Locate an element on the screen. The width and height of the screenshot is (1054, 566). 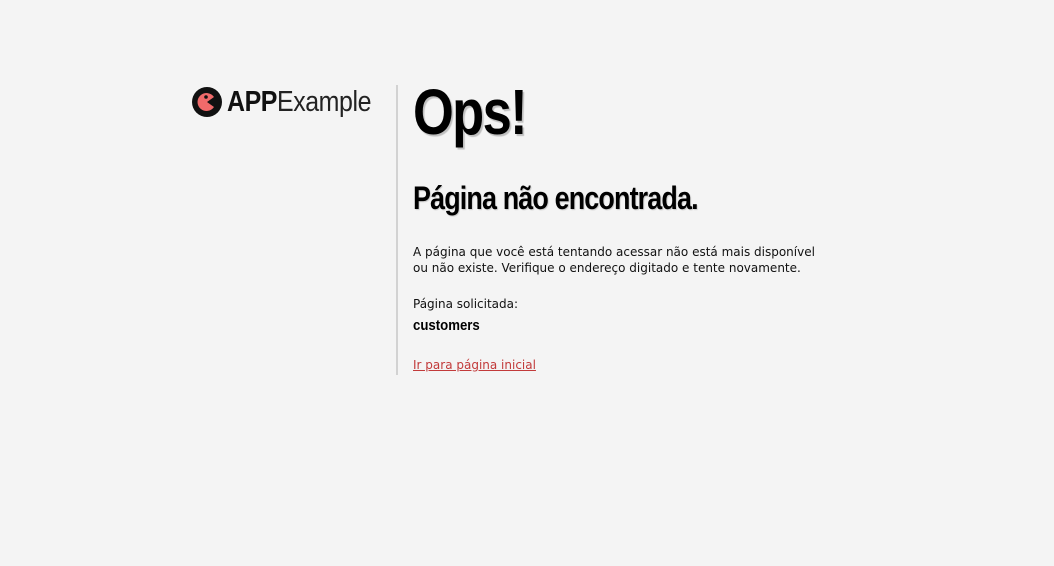
pacman-logo-icon is located at coordinates (207, 102).